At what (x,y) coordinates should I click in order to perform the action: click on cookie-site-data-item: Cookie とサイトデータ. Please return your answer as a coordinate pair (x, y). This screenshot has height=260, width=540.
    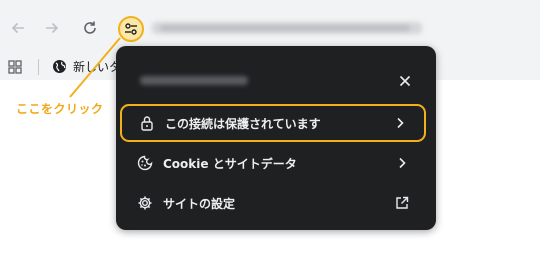
    Looking at the image, I should click on (273, 163).